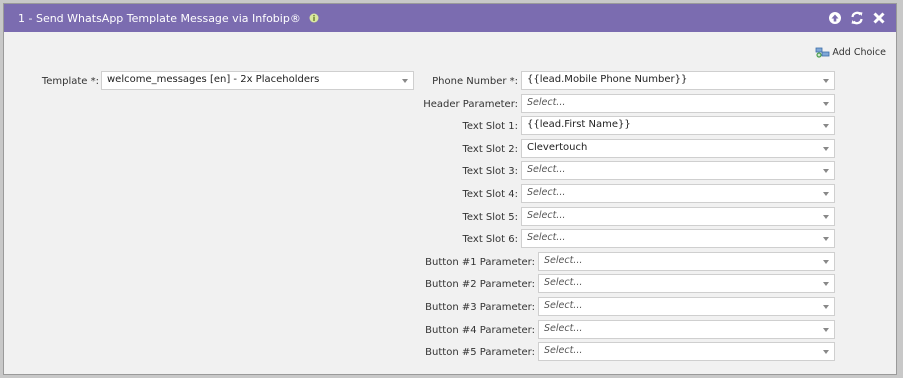 The width and height of the screenshot is (903, 378). What do you see at coordinates (490, 217) in the screenshot?
I see `field-label: Text Slot 5:` at bounding box center [490, 217].